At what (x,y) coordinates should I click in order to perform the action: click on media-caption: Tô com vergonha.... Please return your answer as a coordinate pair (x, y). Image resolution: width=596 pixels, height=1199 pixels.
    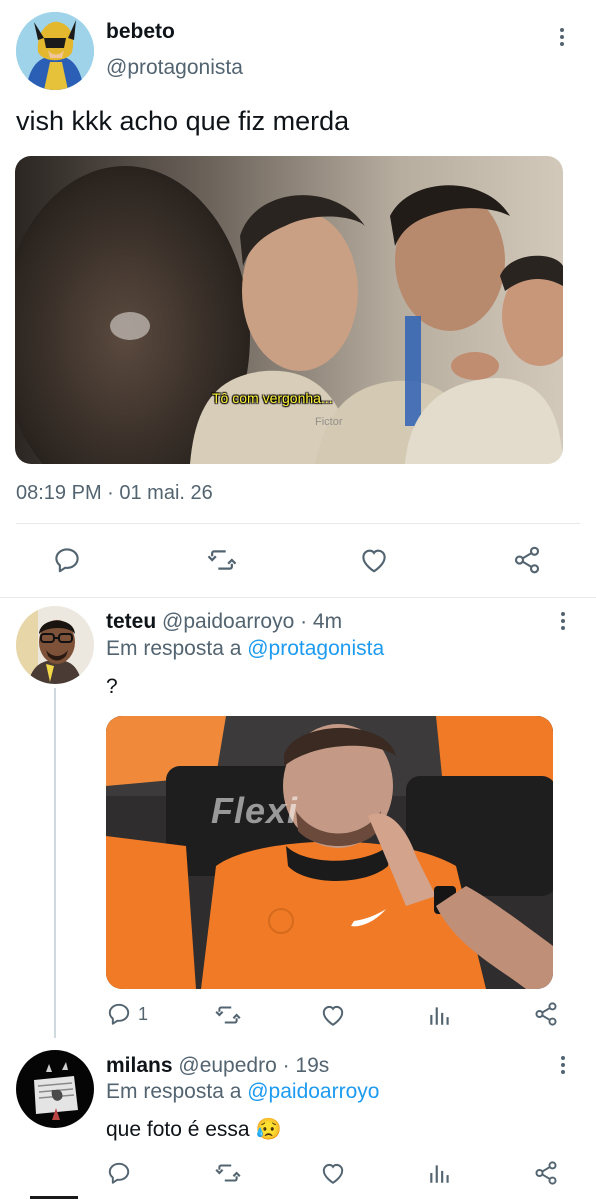
    Looking at the image, I should click on (272, 398).